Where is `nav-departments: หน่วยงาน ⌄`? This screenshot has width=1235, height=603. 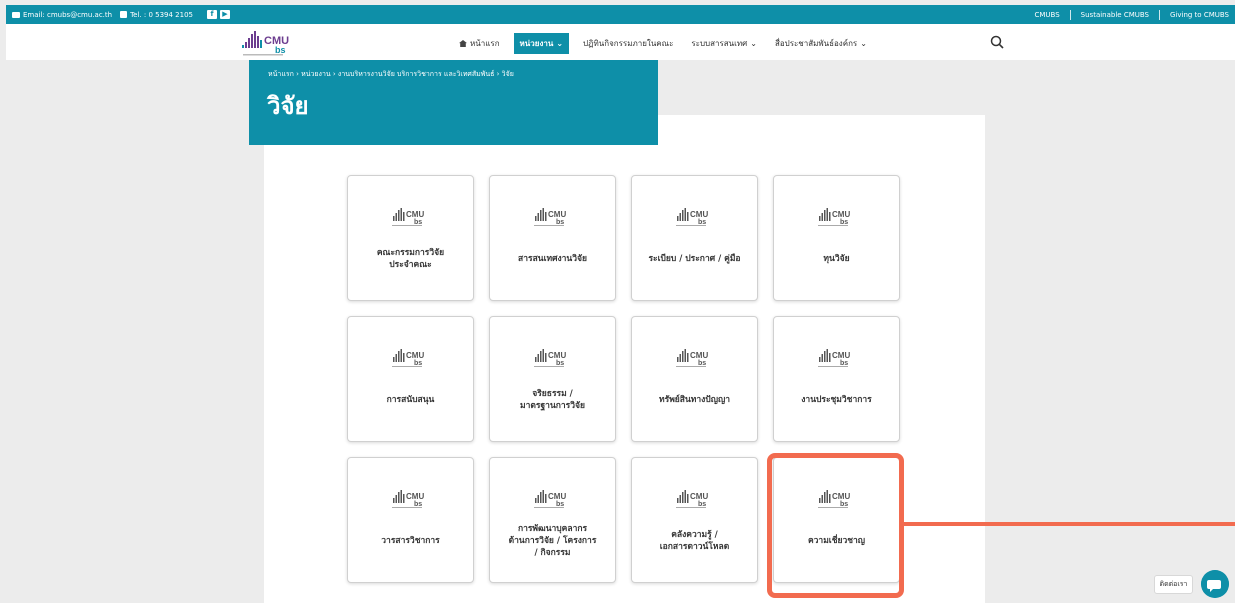 nav-departments: หน่วยงาน ⌄ is located at coordinates (541, 43).